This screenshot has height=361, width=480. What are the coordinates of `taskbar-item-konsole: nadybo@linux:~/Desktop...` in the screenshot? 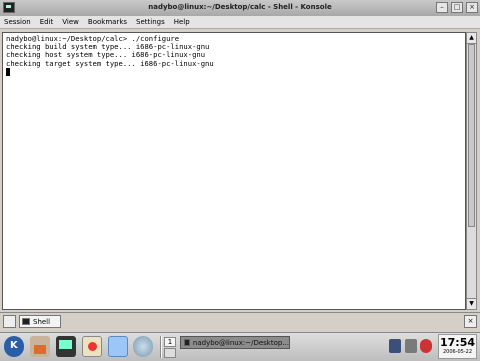 It's located at (235, 342).